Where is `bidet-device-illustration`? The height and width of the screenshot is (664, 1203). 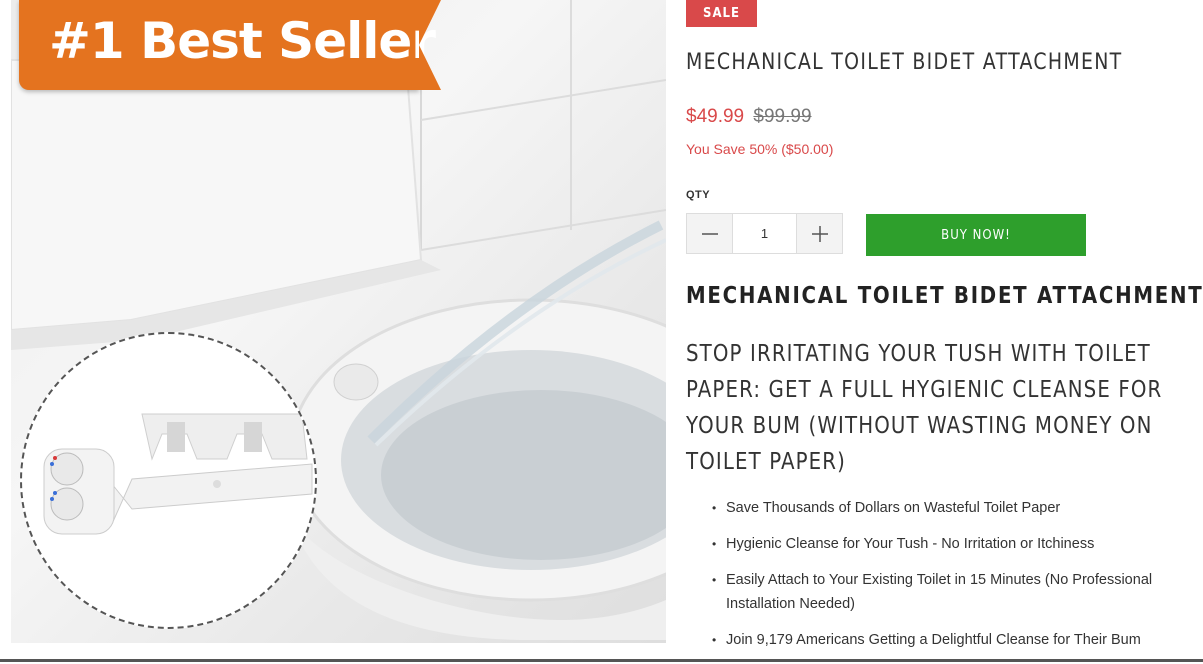
bidet-device-illustration is located at coordinates (178, 474).